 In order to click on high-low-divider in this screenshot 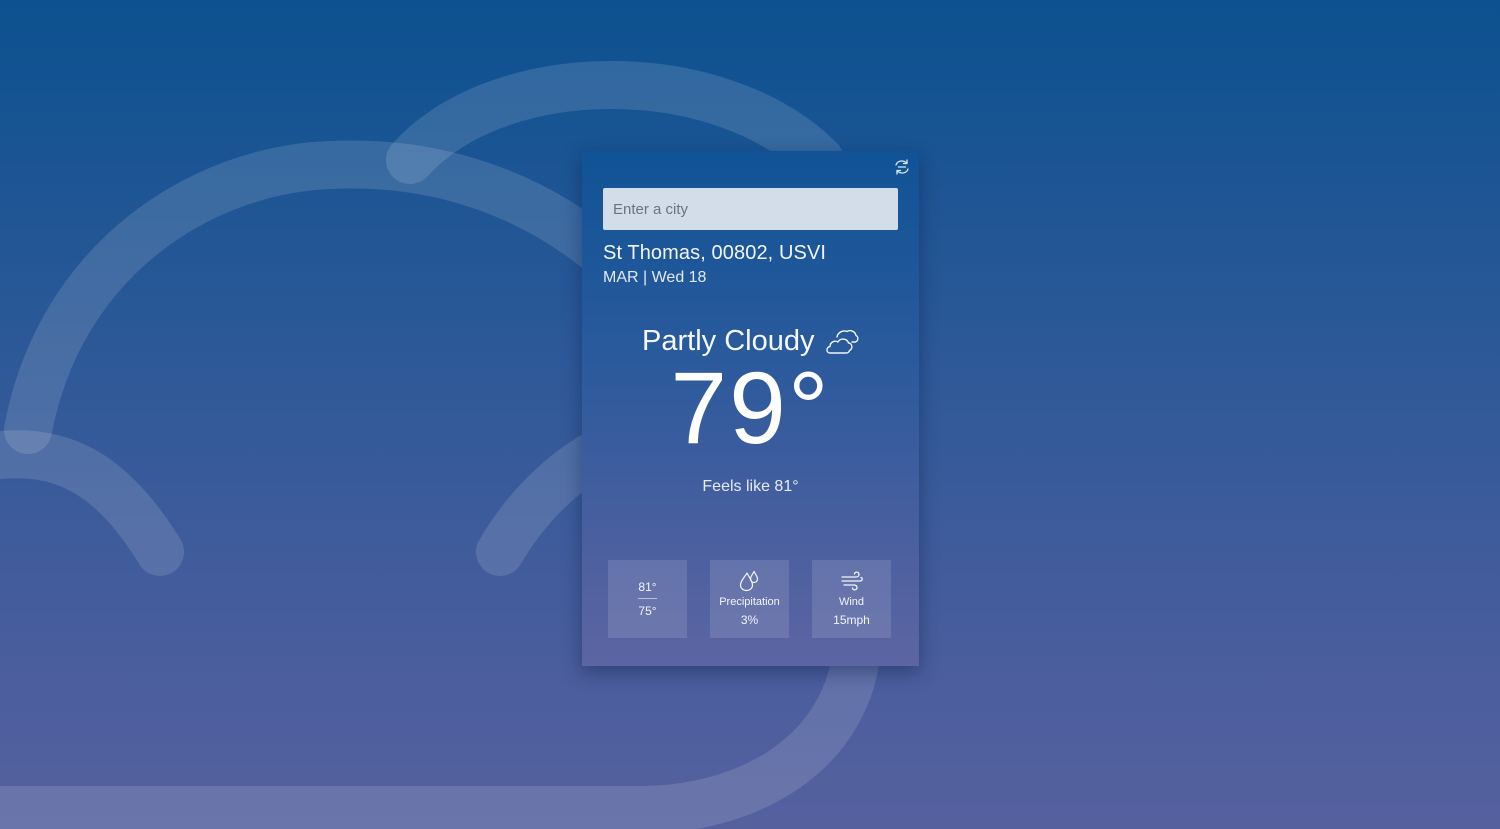, I will do `click(647, 598)`.